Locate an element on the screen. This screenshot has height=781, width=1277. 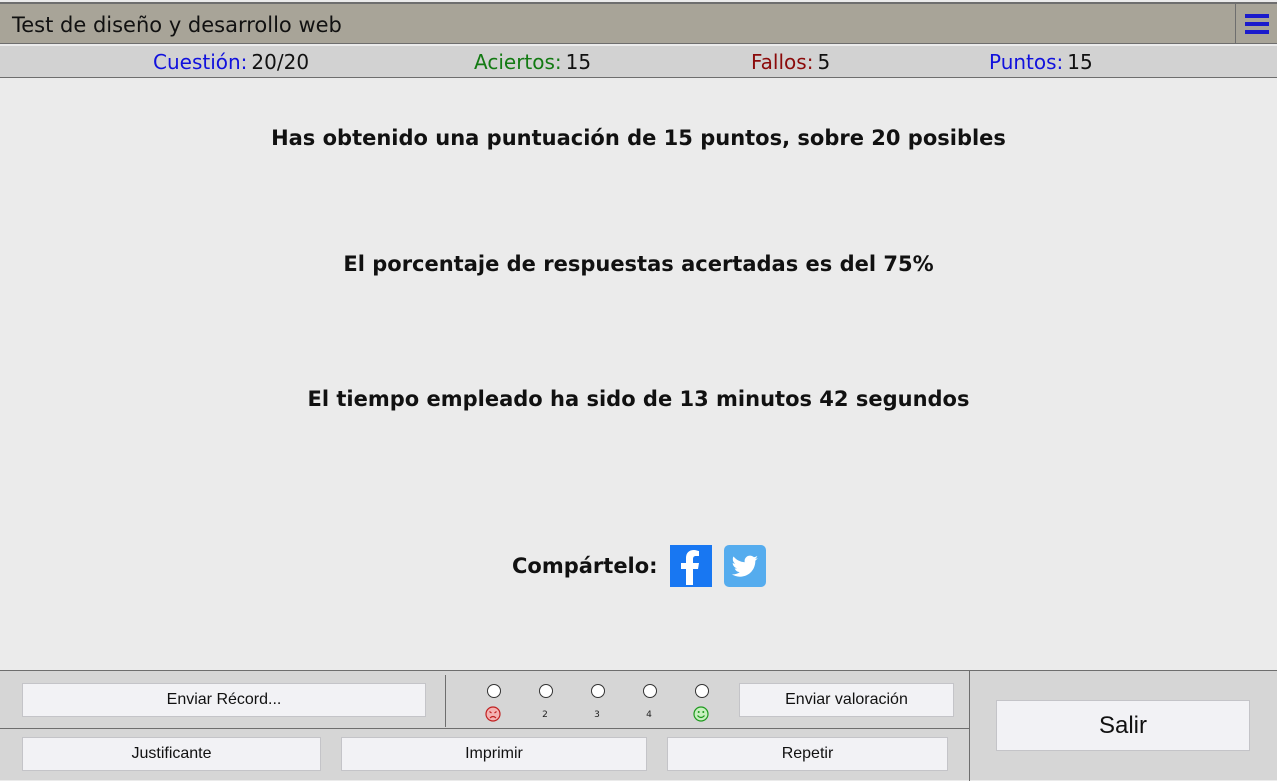
share-section: Compártelo: is located at coordinates (645, 566).